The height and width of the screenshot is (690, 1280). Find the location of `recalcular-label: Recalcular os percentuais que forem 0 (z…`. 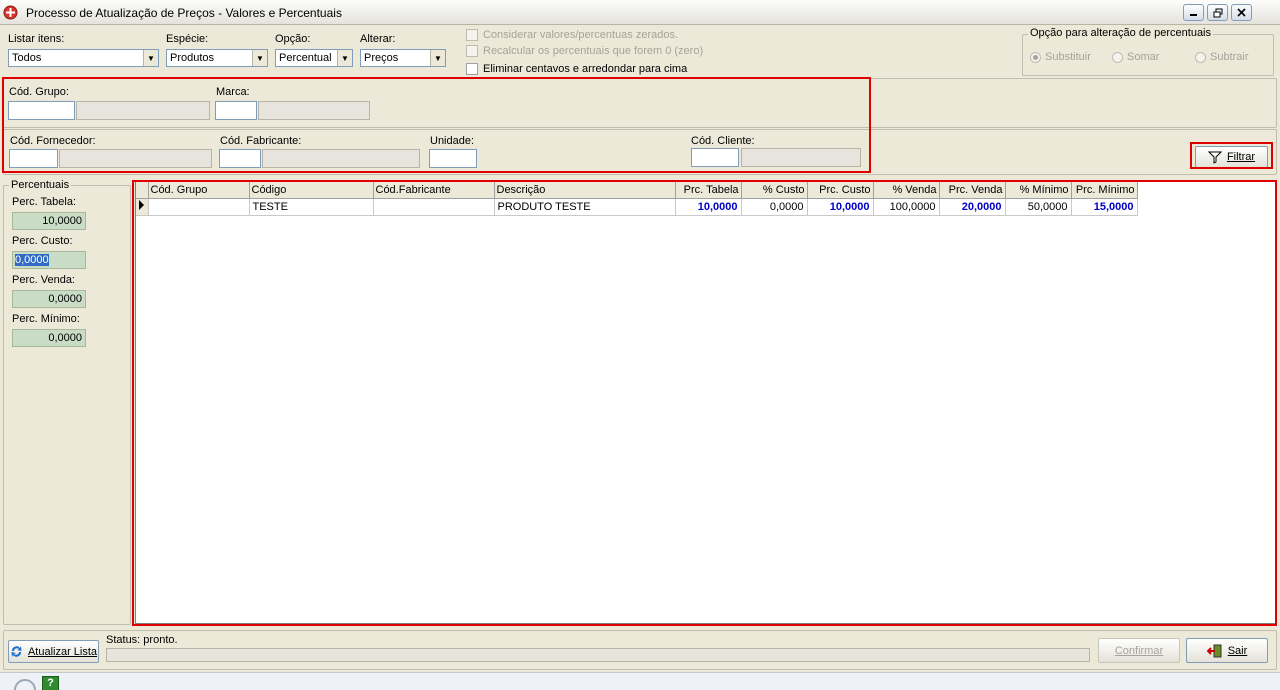

recalcular-label: Recalcular os percentuais que forem 0 (z… is located at coordinates (593, 51).